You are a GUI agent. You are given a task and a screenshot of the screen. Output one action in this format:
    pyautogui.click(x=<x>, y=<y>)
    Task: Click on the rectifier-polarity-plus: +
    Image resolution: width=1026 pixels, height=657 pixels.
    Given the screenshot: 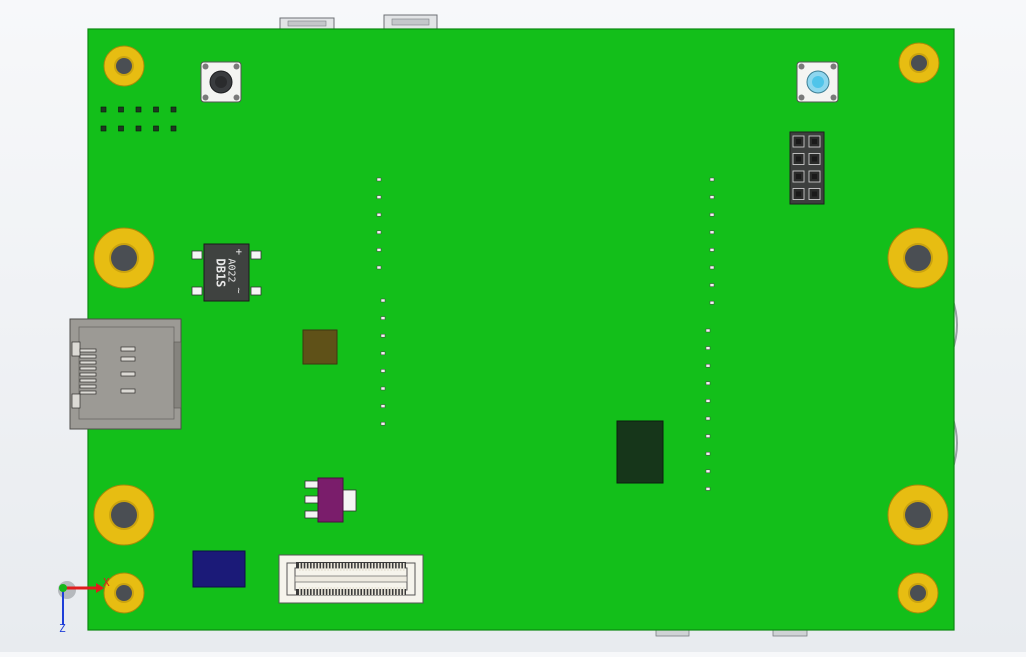 What is the action you would take?
    pyautogui.click(x=239, y=252)
    